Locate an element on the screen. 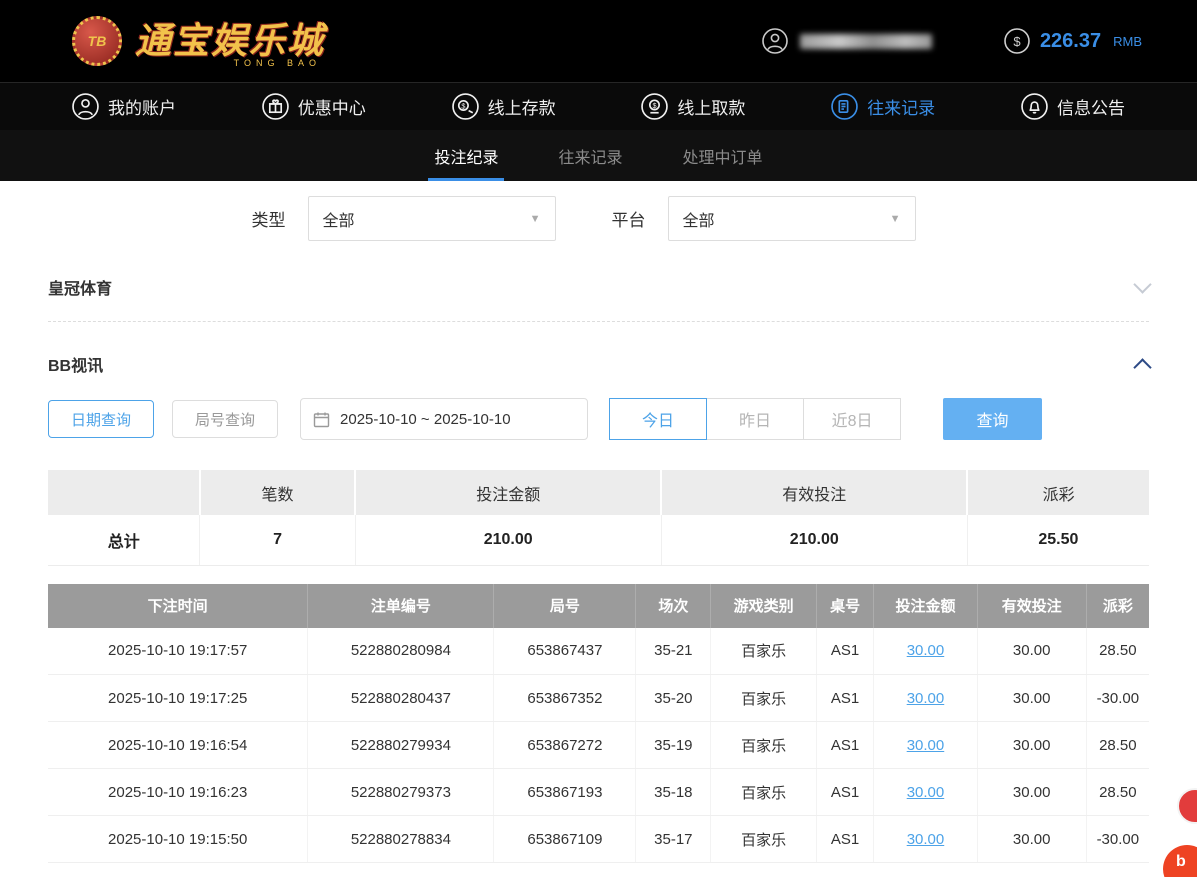 This screenshot has width=1197, height=877. balance-currency: RMB is located at coordinates (1127, 41).